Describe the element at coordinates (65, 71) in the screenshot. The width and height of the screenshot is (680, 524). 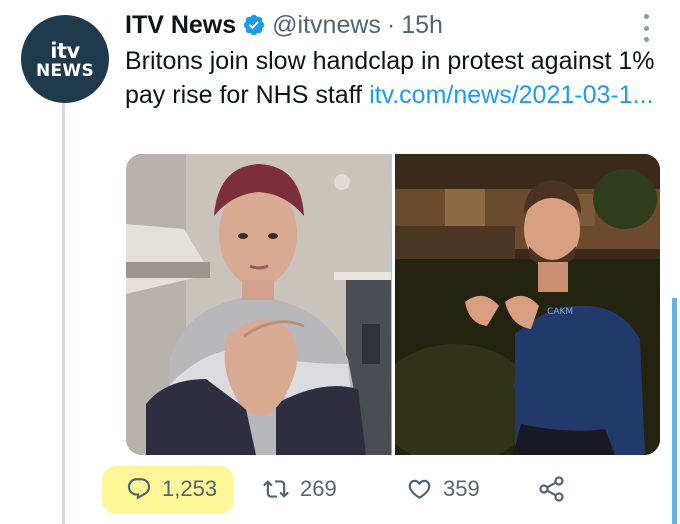
I see `avatar-logo-news: NEWS` at that location.